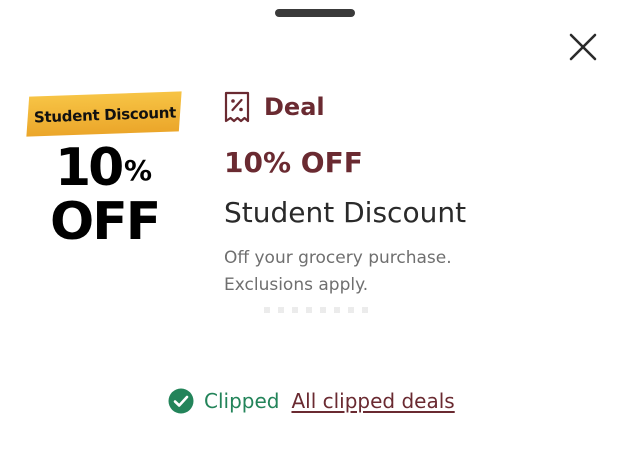 The height and width of the screenshot is (452, 628). I want to click on deal-value: 10% OFF, so click(293, 162).